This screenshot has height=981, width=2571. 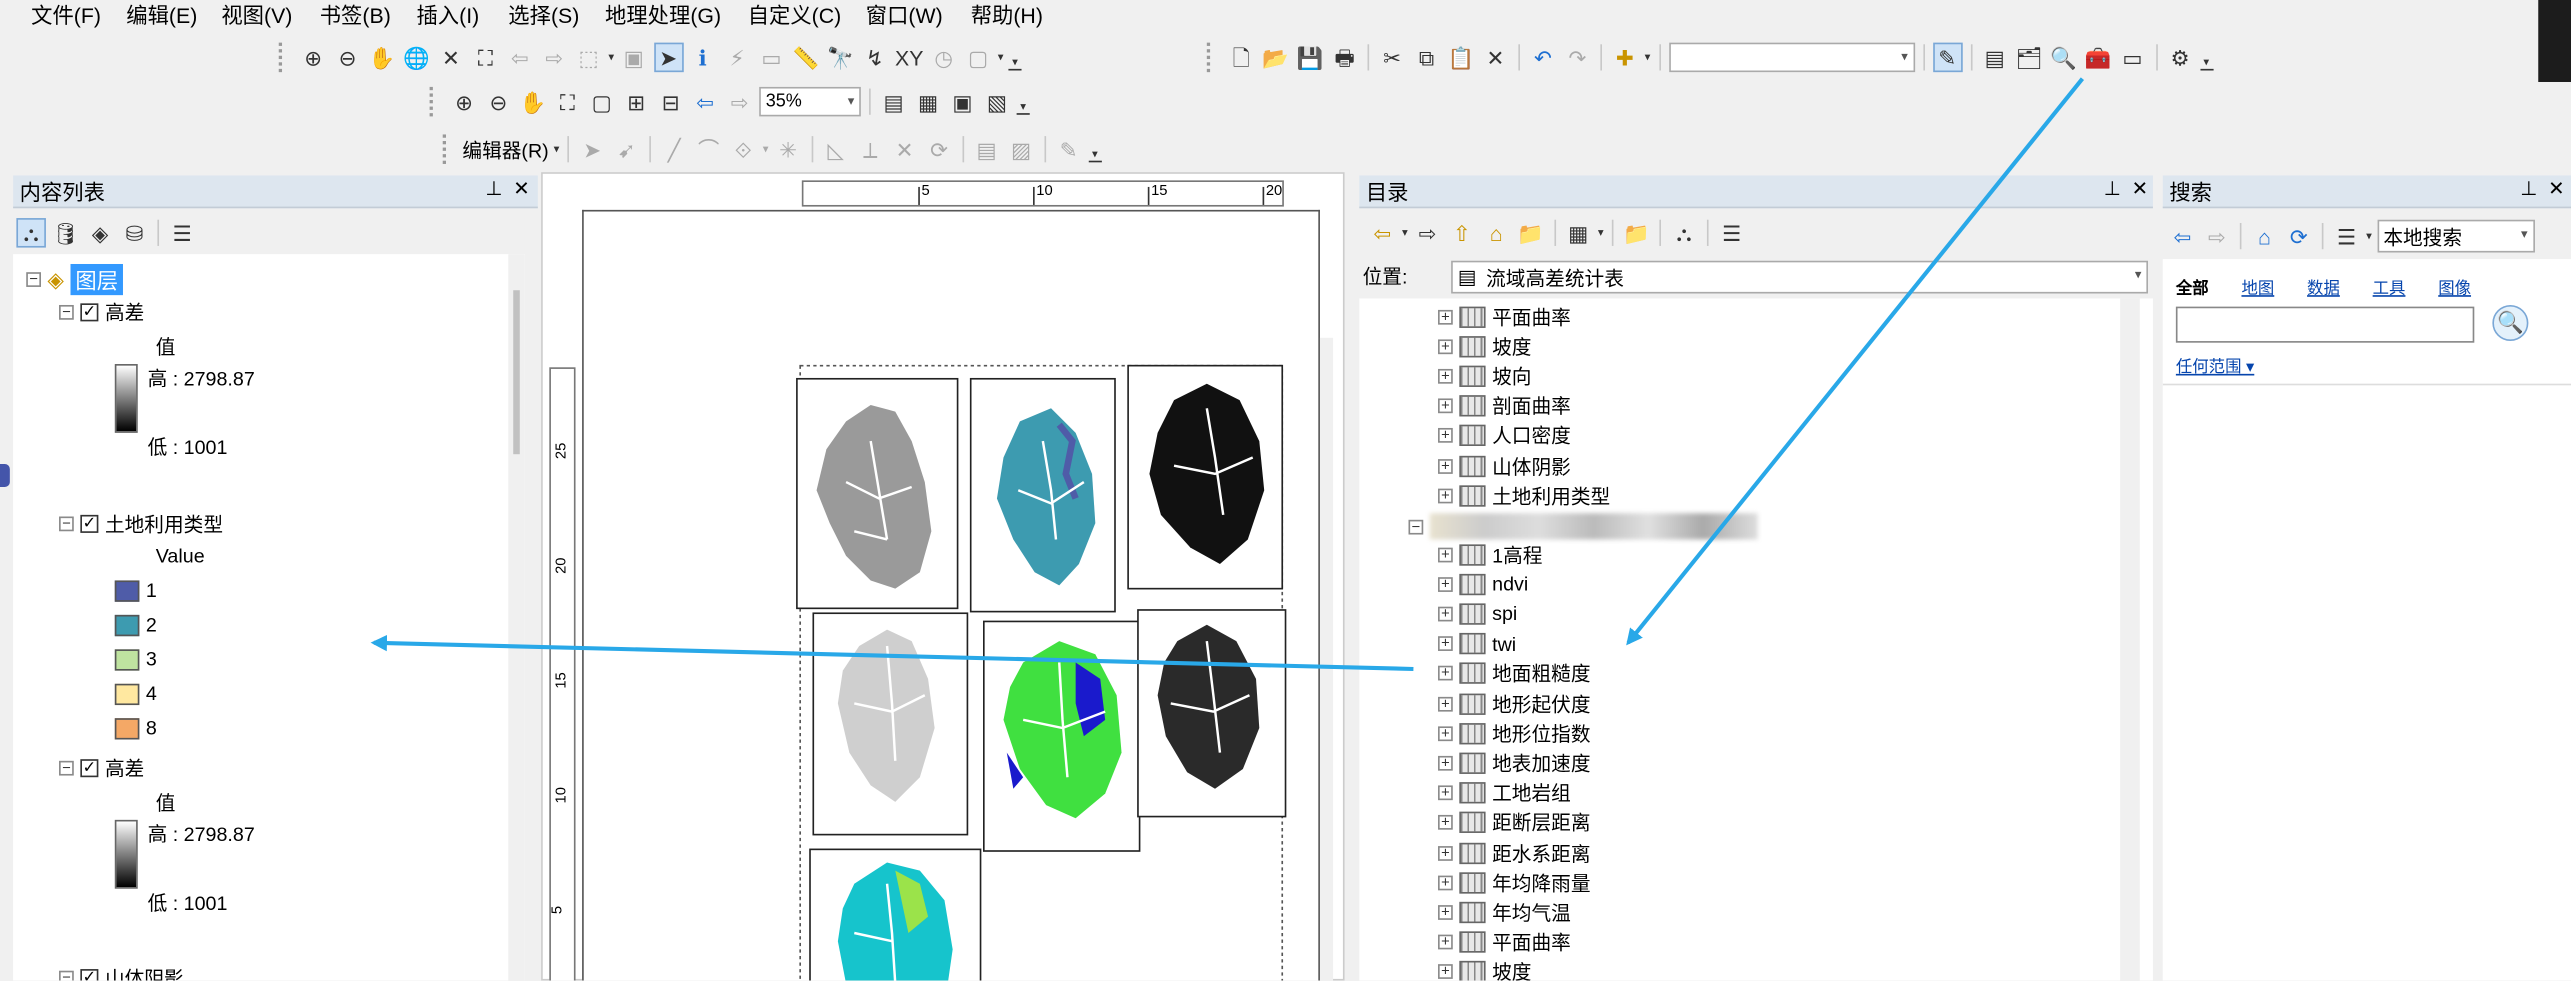 I want to click on layout-zoom-out-icon: ⊖, so click(x=499, y=102).